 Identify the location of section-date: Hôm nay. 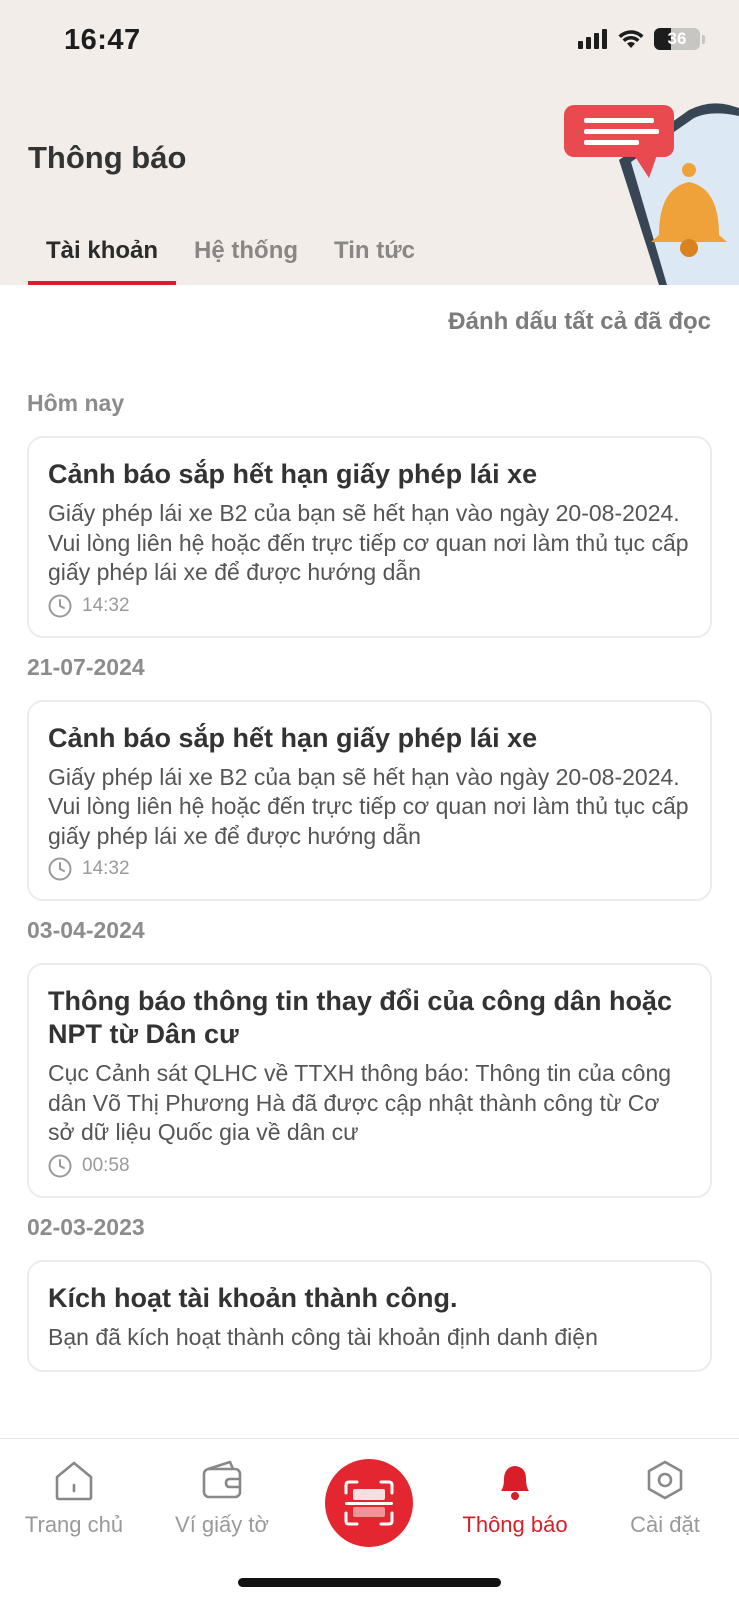
(76, 403).